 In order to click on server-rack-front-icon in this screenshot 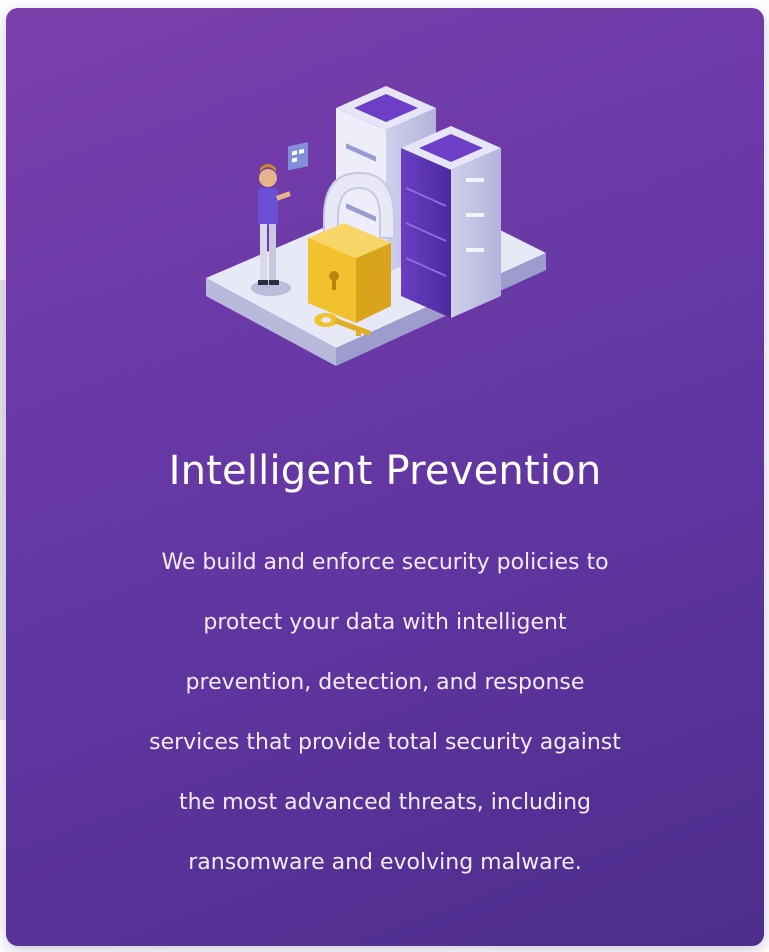, I will do `click(451, 222)`.